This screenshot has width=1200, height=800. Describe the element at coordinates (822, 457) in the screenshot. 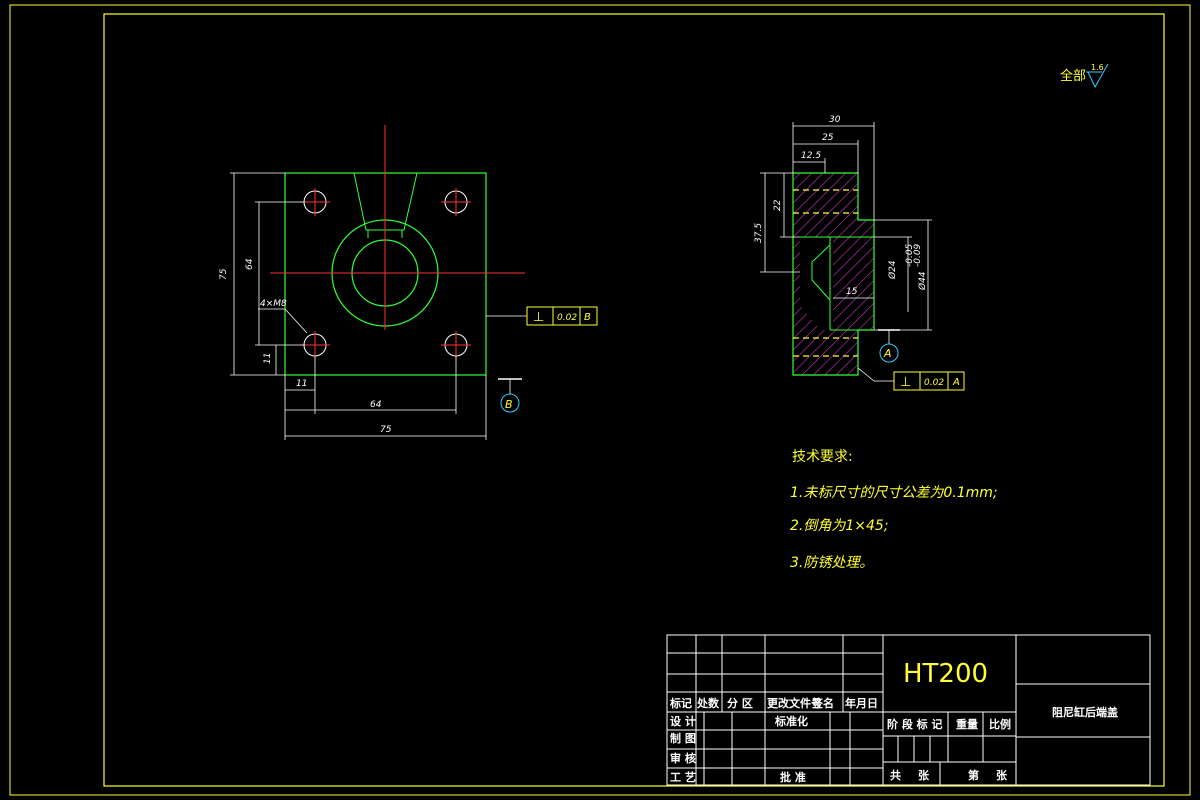

I see `tech-heading: 技术要求:` at that location.